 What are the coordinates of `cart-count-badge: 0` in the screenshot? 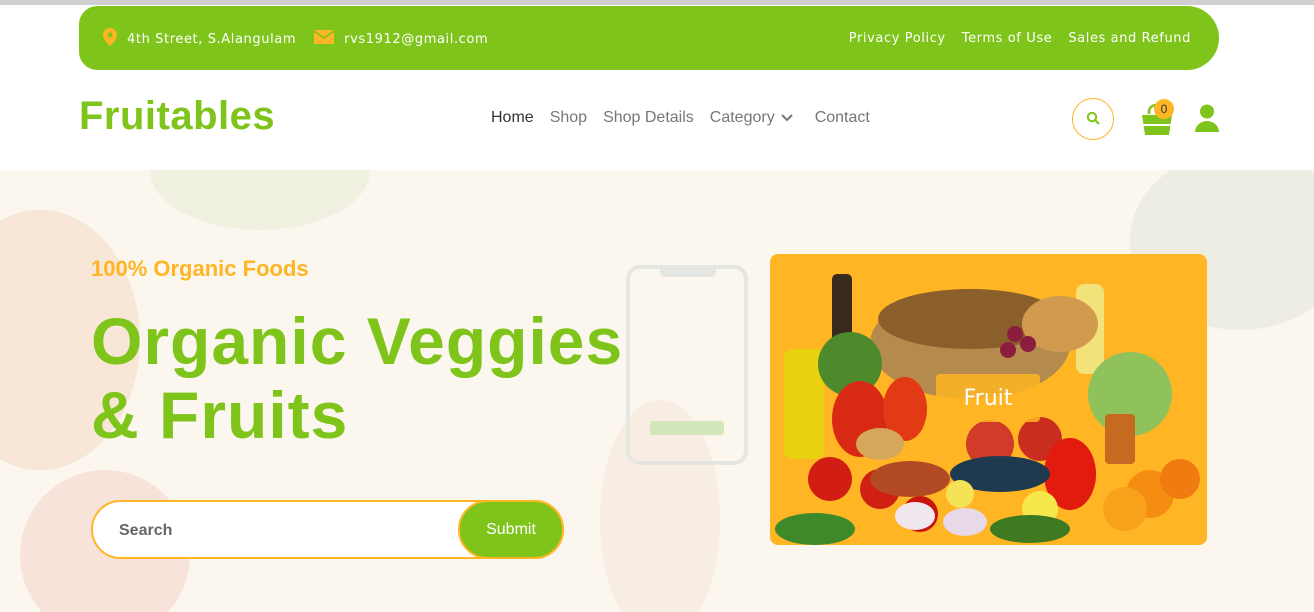 It's located at (1164, 109).